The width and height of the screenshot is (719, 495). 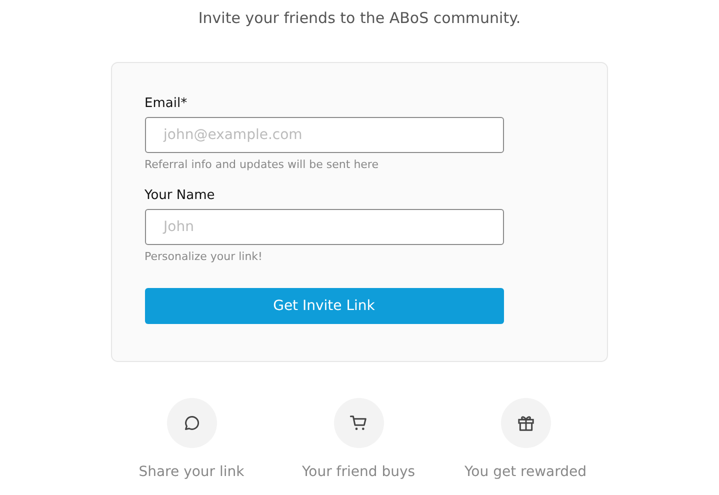 What do you see at coordinates (180, 196) in the screenshot?
I see `field-label: Your Name` at bounding box center [180, 196].